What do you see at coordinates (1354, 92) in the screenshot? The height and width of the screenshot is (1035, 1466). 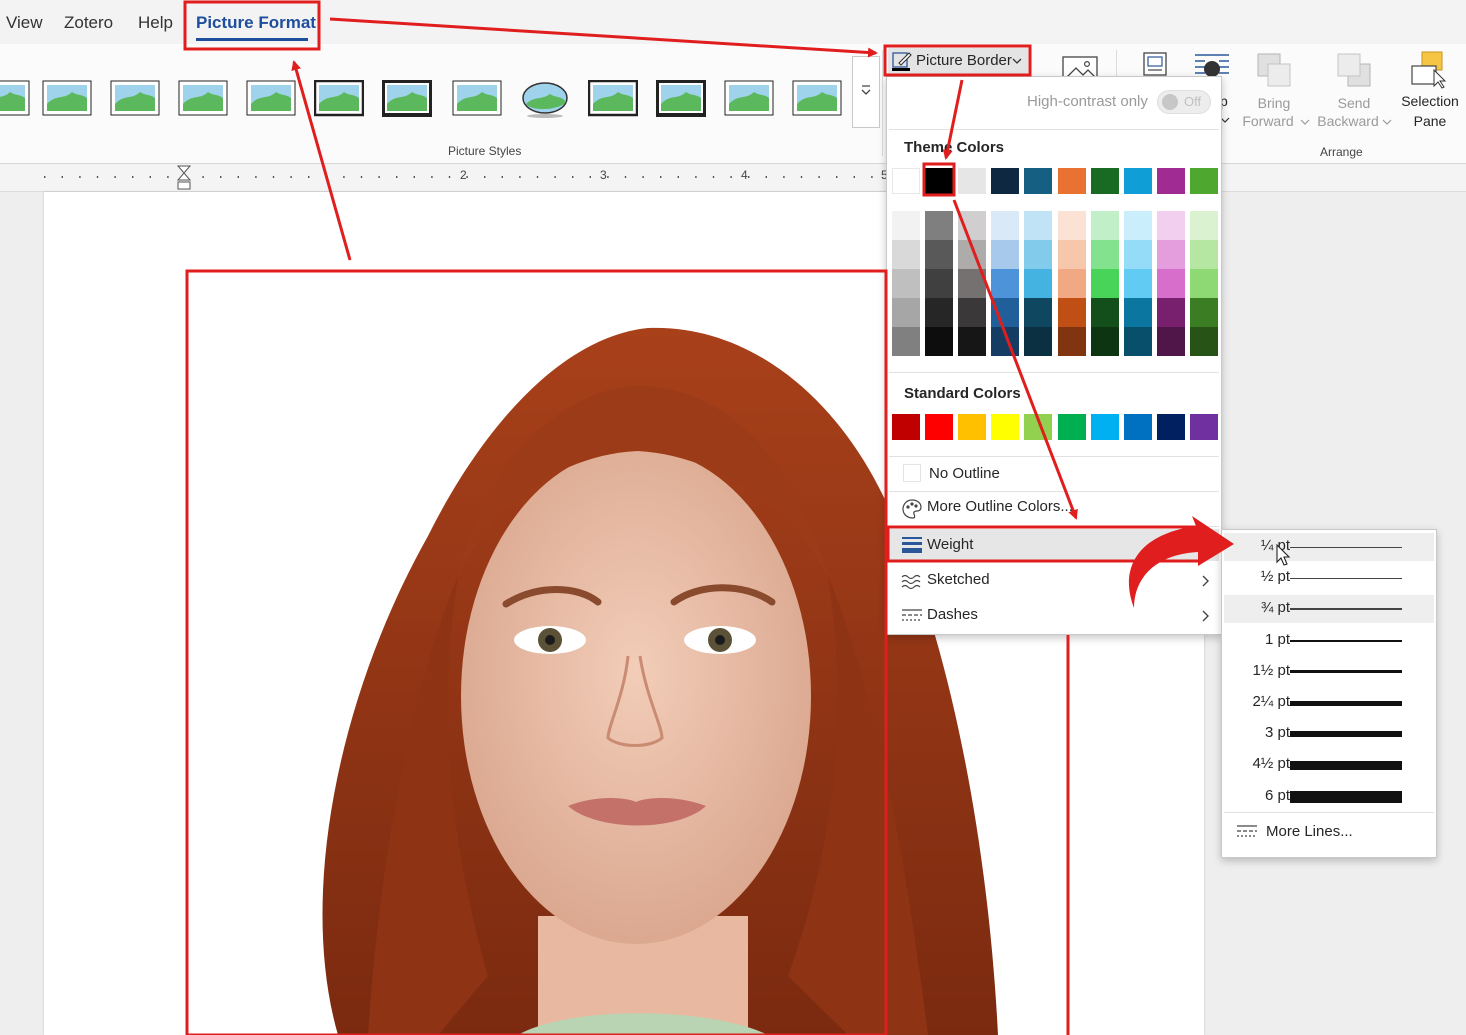 I see `send-backward-button: Send Backward` at bounding box center [1354, 92].